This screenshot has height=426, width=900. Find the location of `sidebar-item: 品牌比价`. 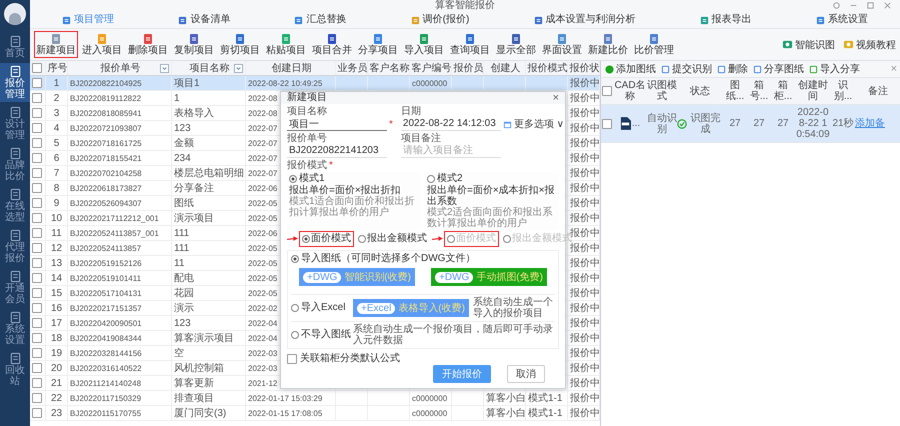

sidebar-item: 品牌比价 is located at coordinates (15, 164).